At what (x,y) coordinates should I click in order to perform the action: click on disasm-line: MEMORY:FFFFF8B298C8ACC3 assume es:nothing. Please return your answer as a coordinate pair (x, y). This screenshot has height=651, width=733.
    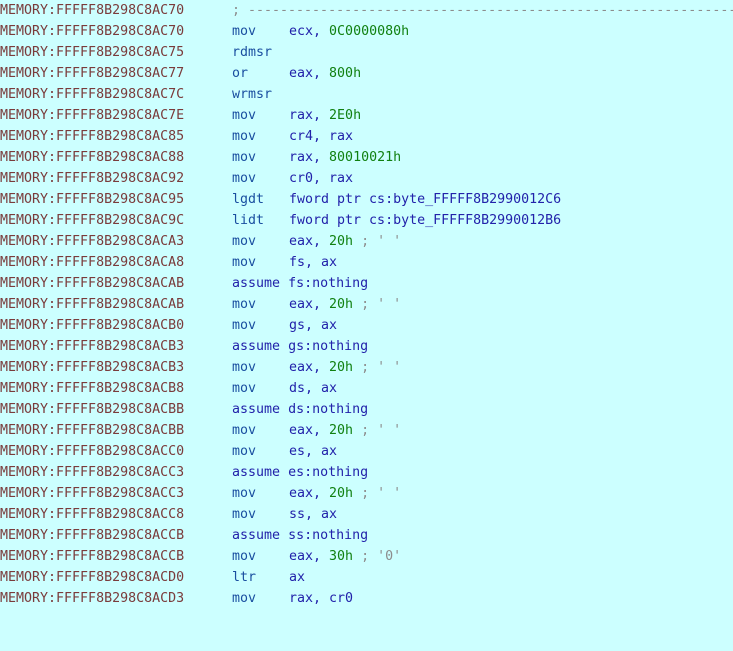
    Looking at the image, I should click on (366, 472).